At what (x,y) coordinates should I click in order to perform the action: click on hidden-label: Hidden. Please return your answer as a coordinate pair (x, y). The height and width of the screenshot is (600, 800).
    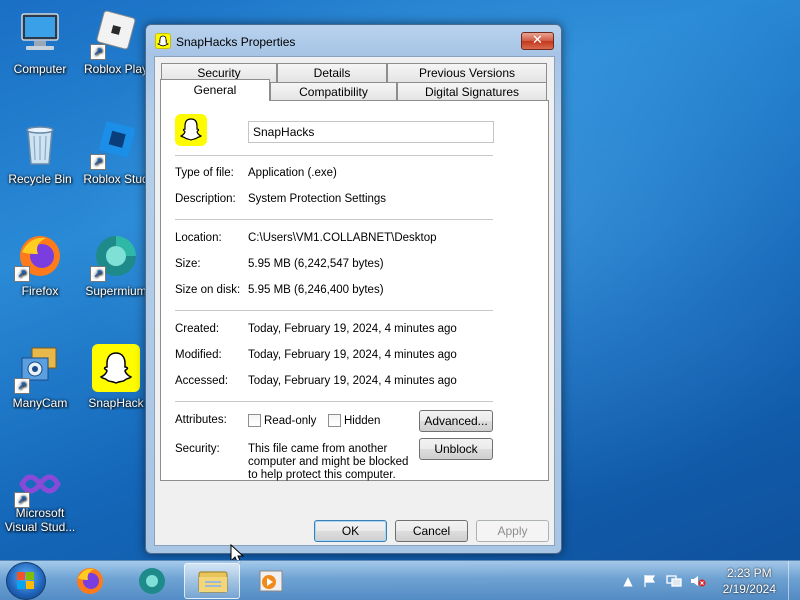
    Looking at the image, I should click on (362, 421).